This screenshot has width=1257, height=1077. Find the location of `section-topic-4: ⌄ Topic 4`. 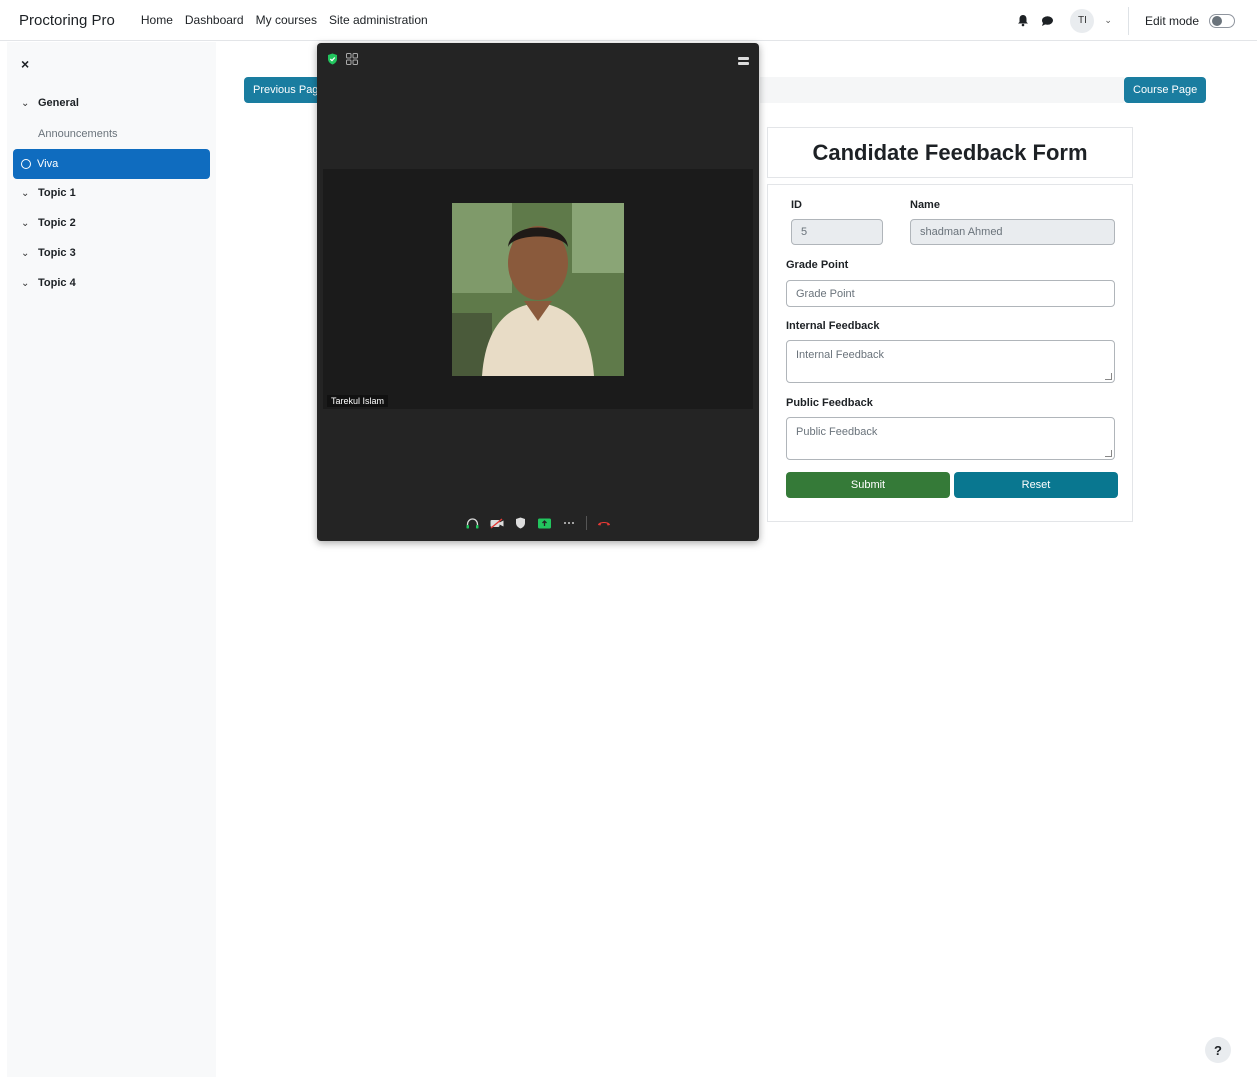

section-topic-4: ⌄ Topic 4 is located at coordinates (48, 283).